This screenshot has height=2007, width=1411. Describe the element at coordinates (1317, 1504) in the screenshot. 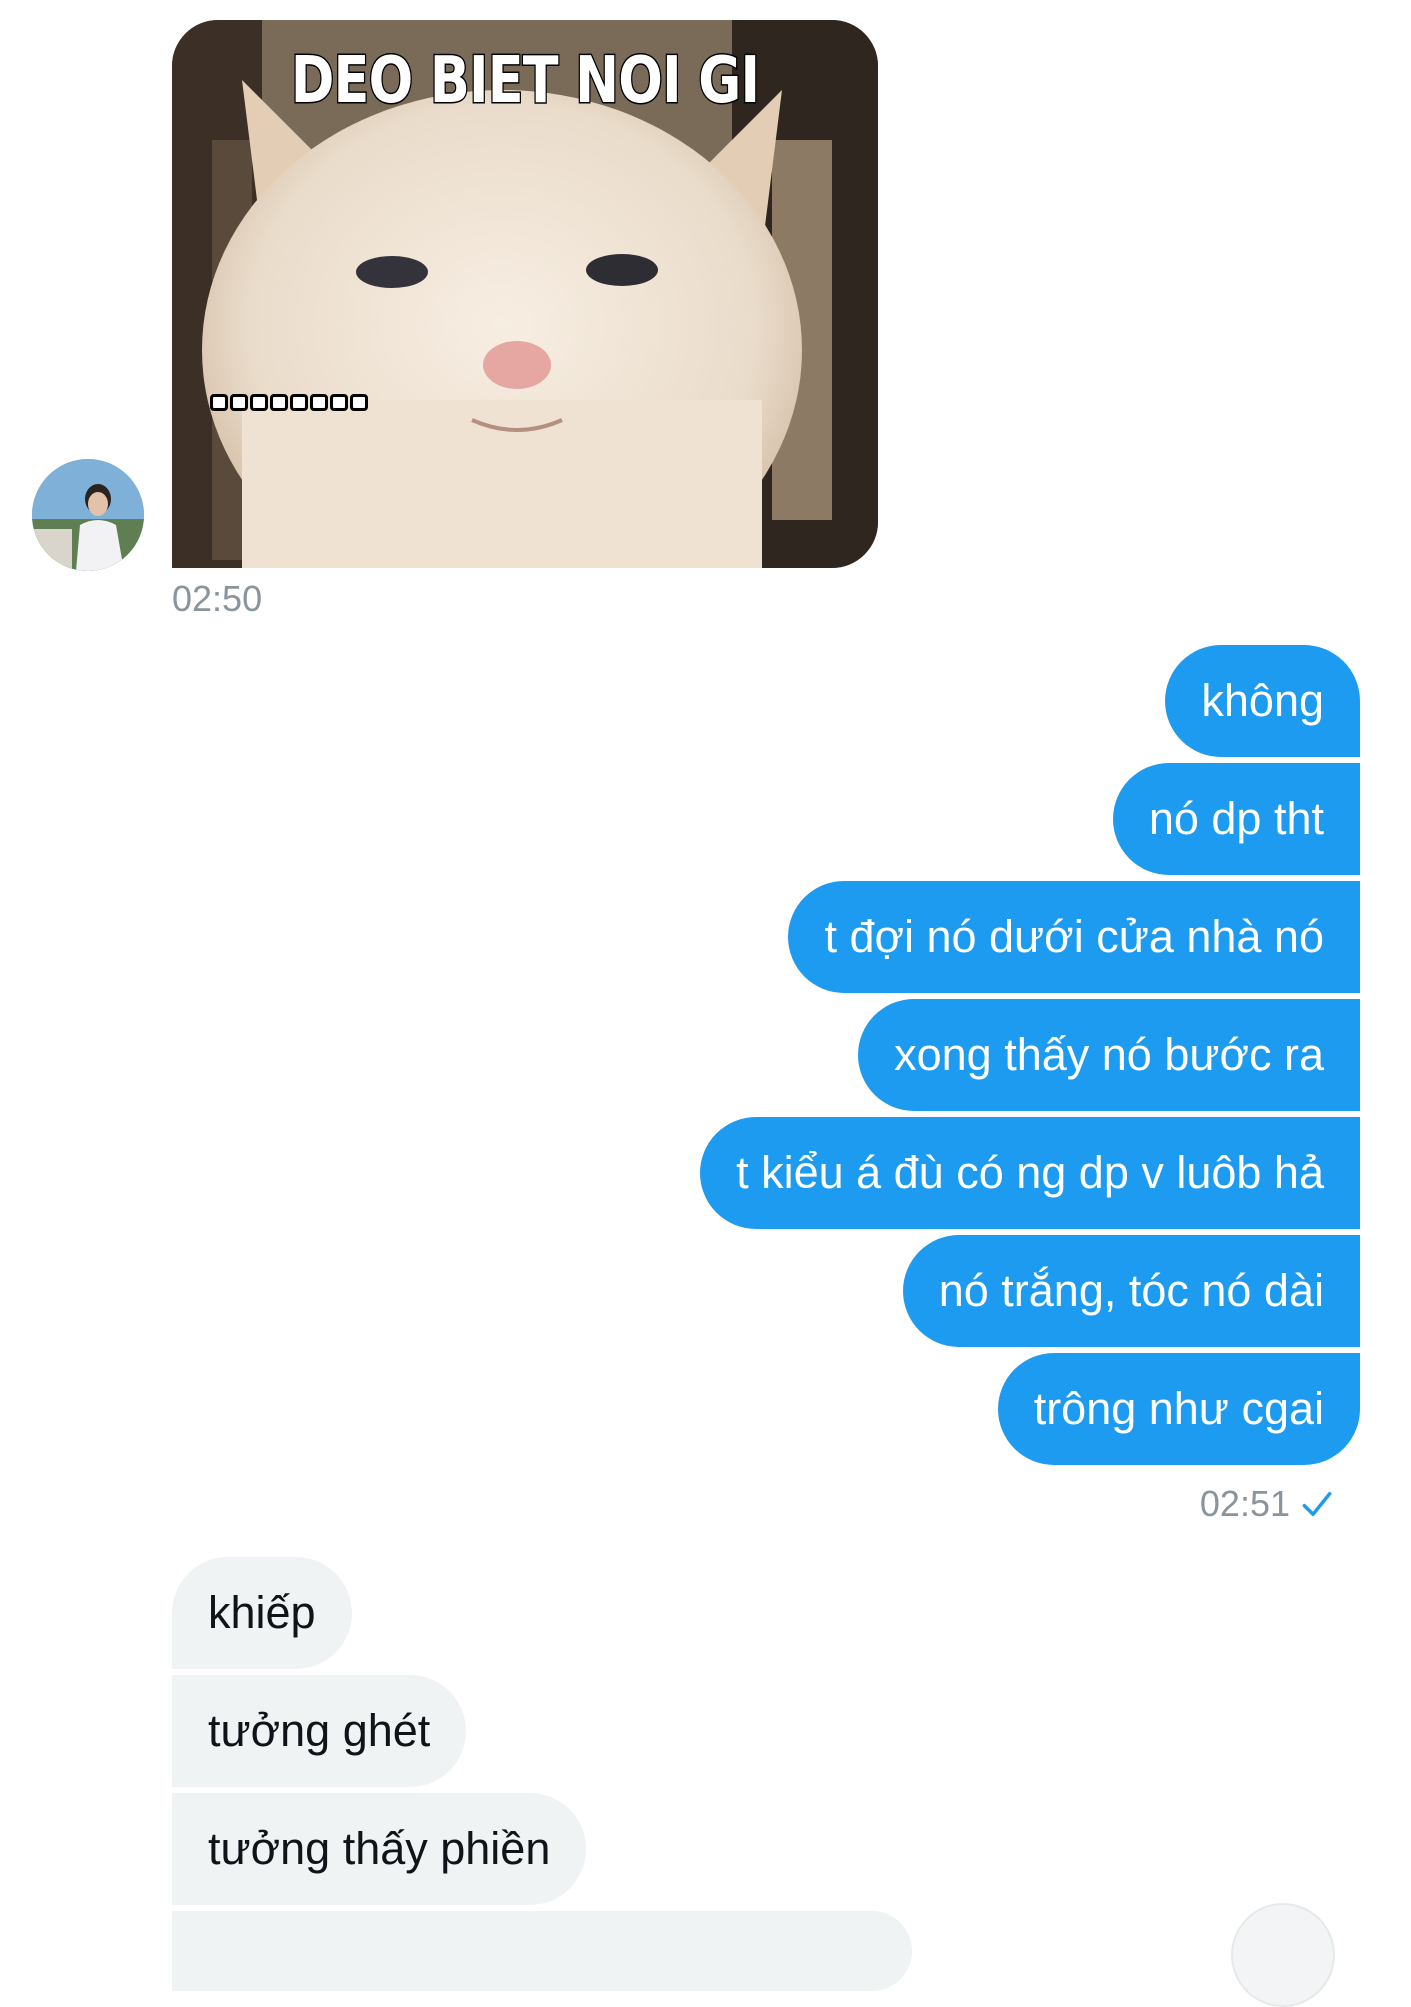

I see `check-icon` at that location.